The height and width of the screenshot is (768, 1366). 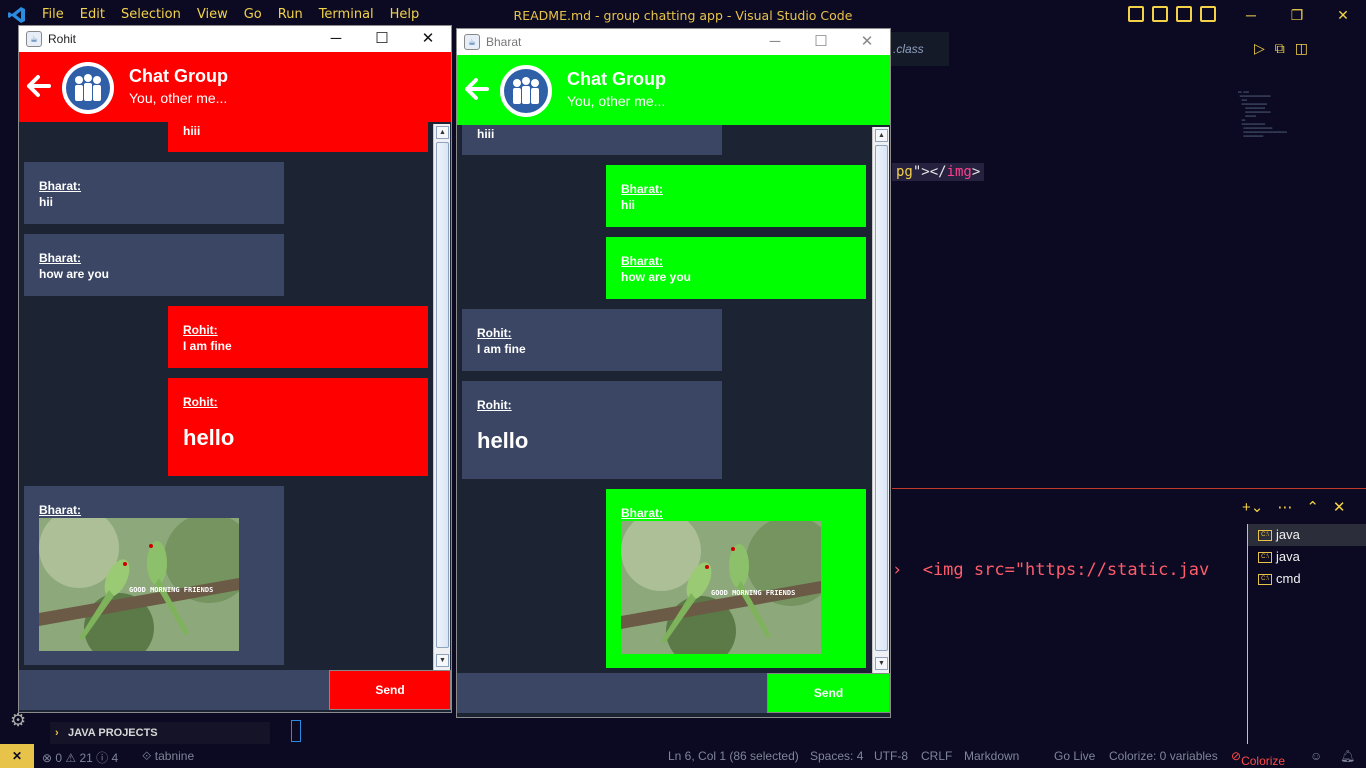 I want to click on colorize-status: ⊘ Colorize, so click(x=1258, y=758).